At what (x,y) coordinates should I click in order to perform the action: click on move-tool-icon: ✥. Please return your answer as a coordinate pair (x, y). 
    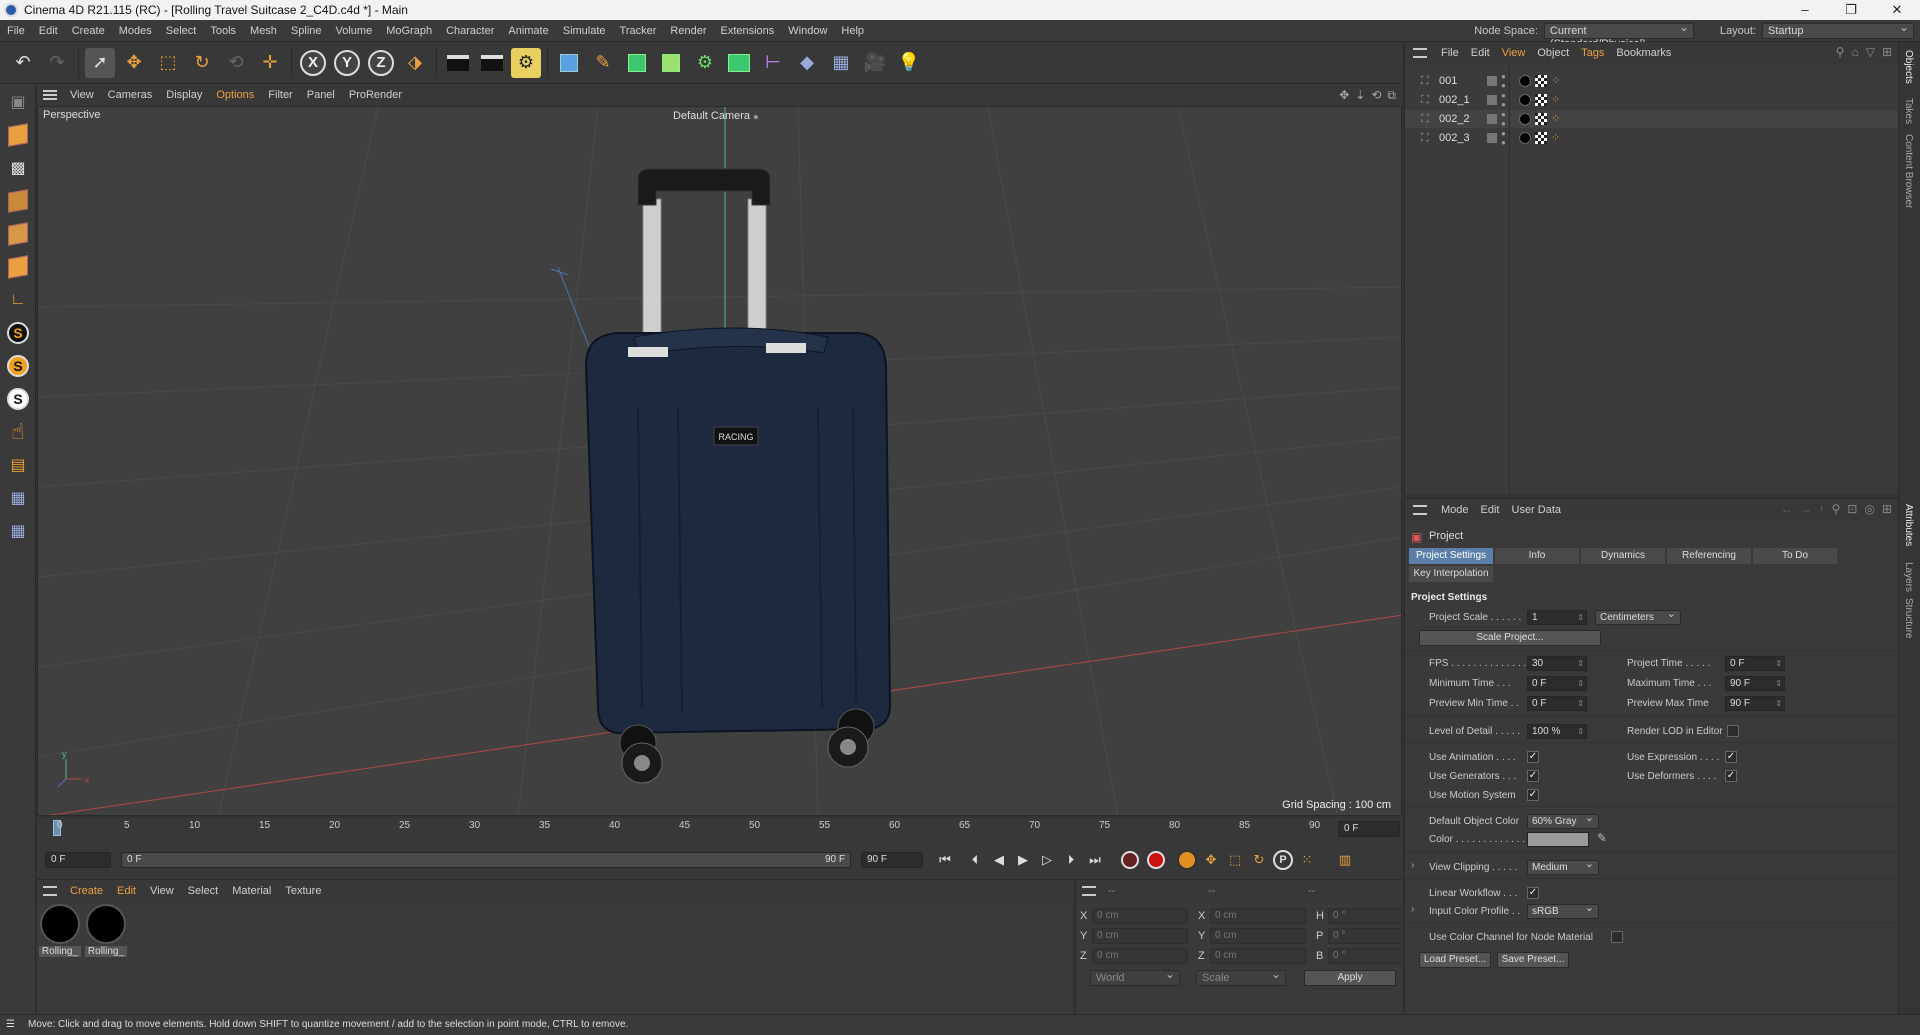
    Looking at the image, I should click on (134, 63).